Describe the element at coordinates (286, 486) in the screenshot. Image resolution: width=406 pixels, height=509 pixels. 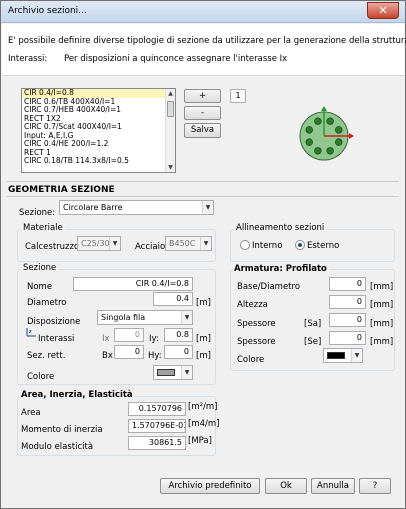
I see `ok-button: Ok` at that location.